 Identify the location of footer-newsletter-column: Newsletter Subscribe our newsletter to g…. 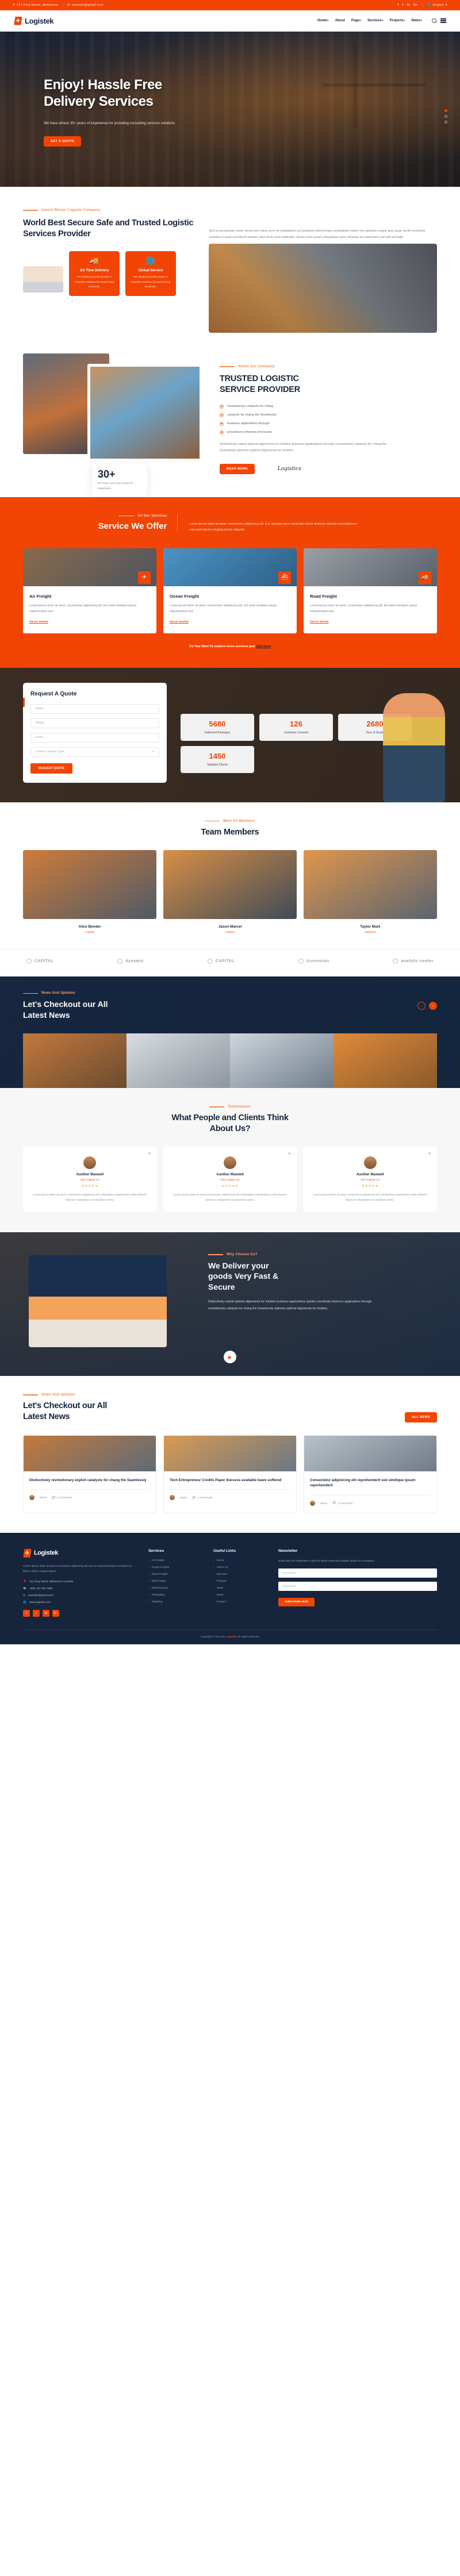
(357, 1583).